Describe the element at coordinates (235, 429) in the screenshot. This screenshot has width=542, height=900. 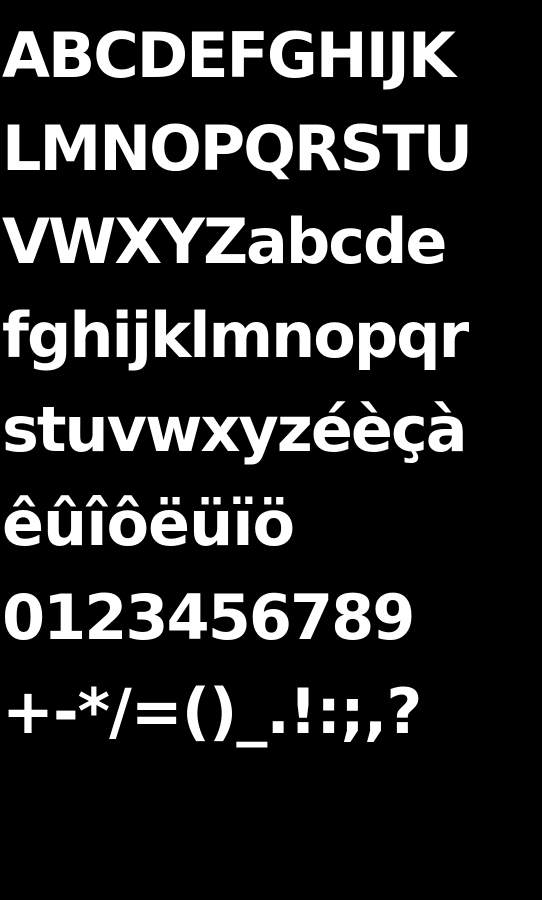
I see `specimen-line-lowercase-s-z-accents: stuvwxyzéèçà` at that location.